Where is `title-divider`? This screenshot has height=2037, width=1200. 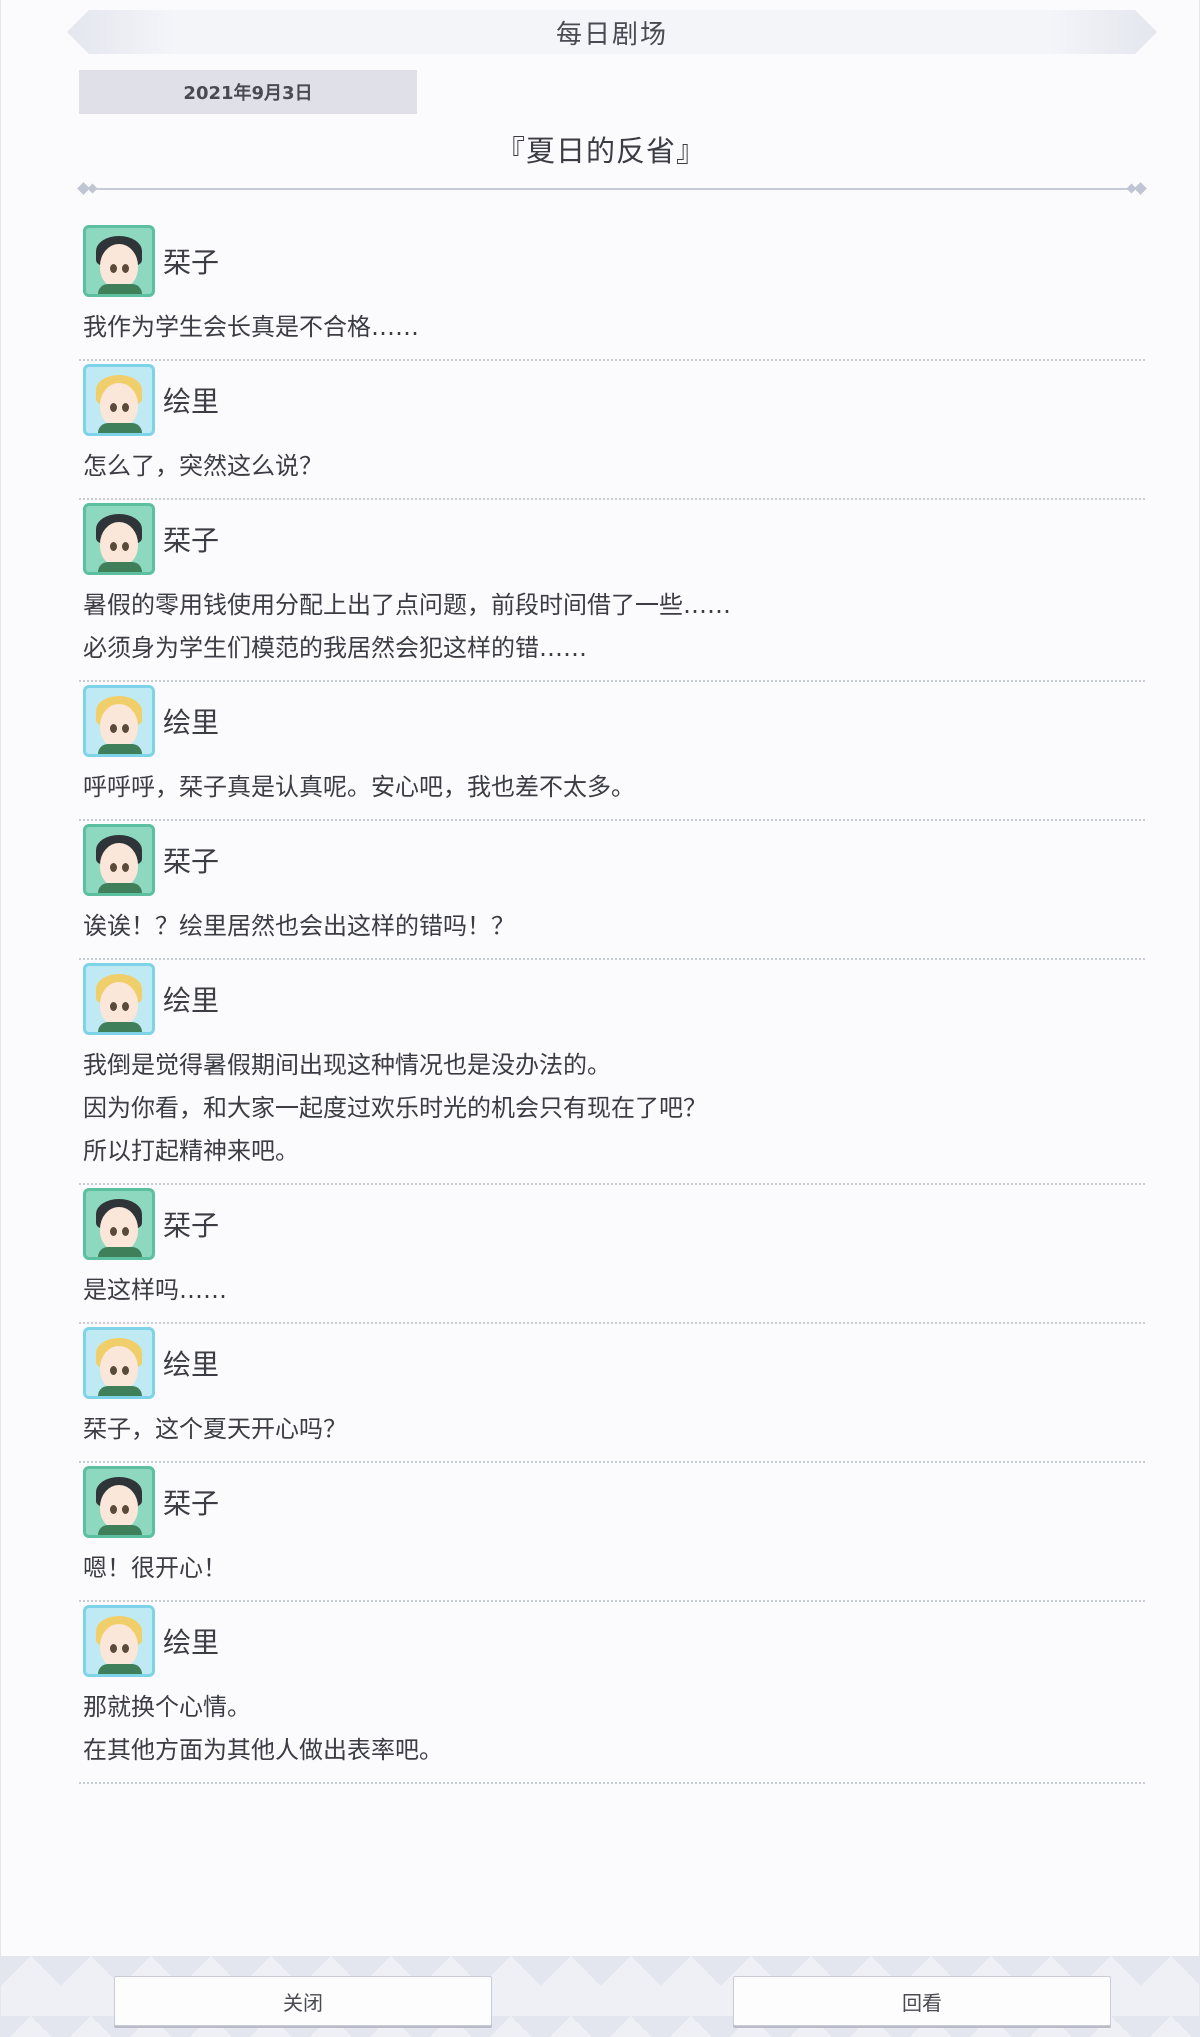
title-divider is located at coordinates (612, 189).